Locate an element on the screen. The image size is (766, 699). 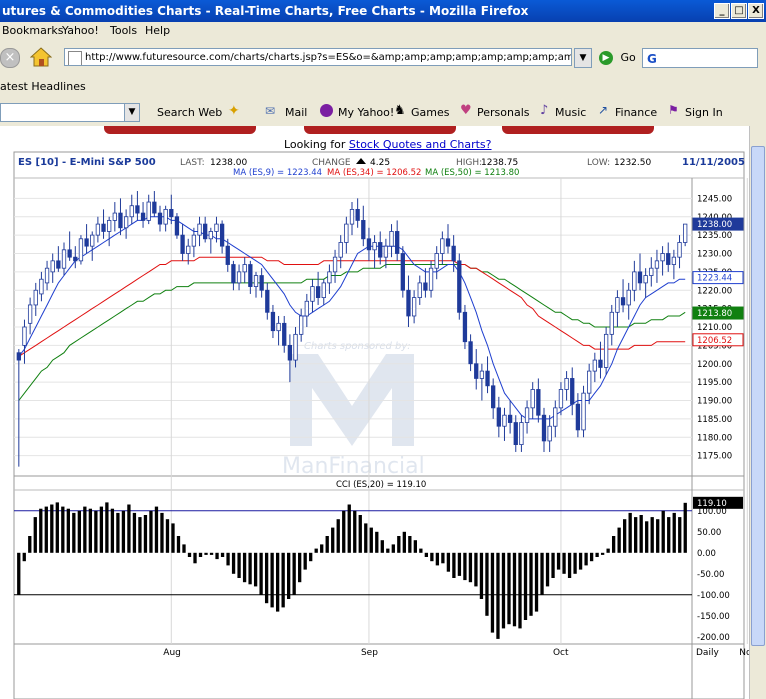
page-icon is located at coordinates (75, 58).